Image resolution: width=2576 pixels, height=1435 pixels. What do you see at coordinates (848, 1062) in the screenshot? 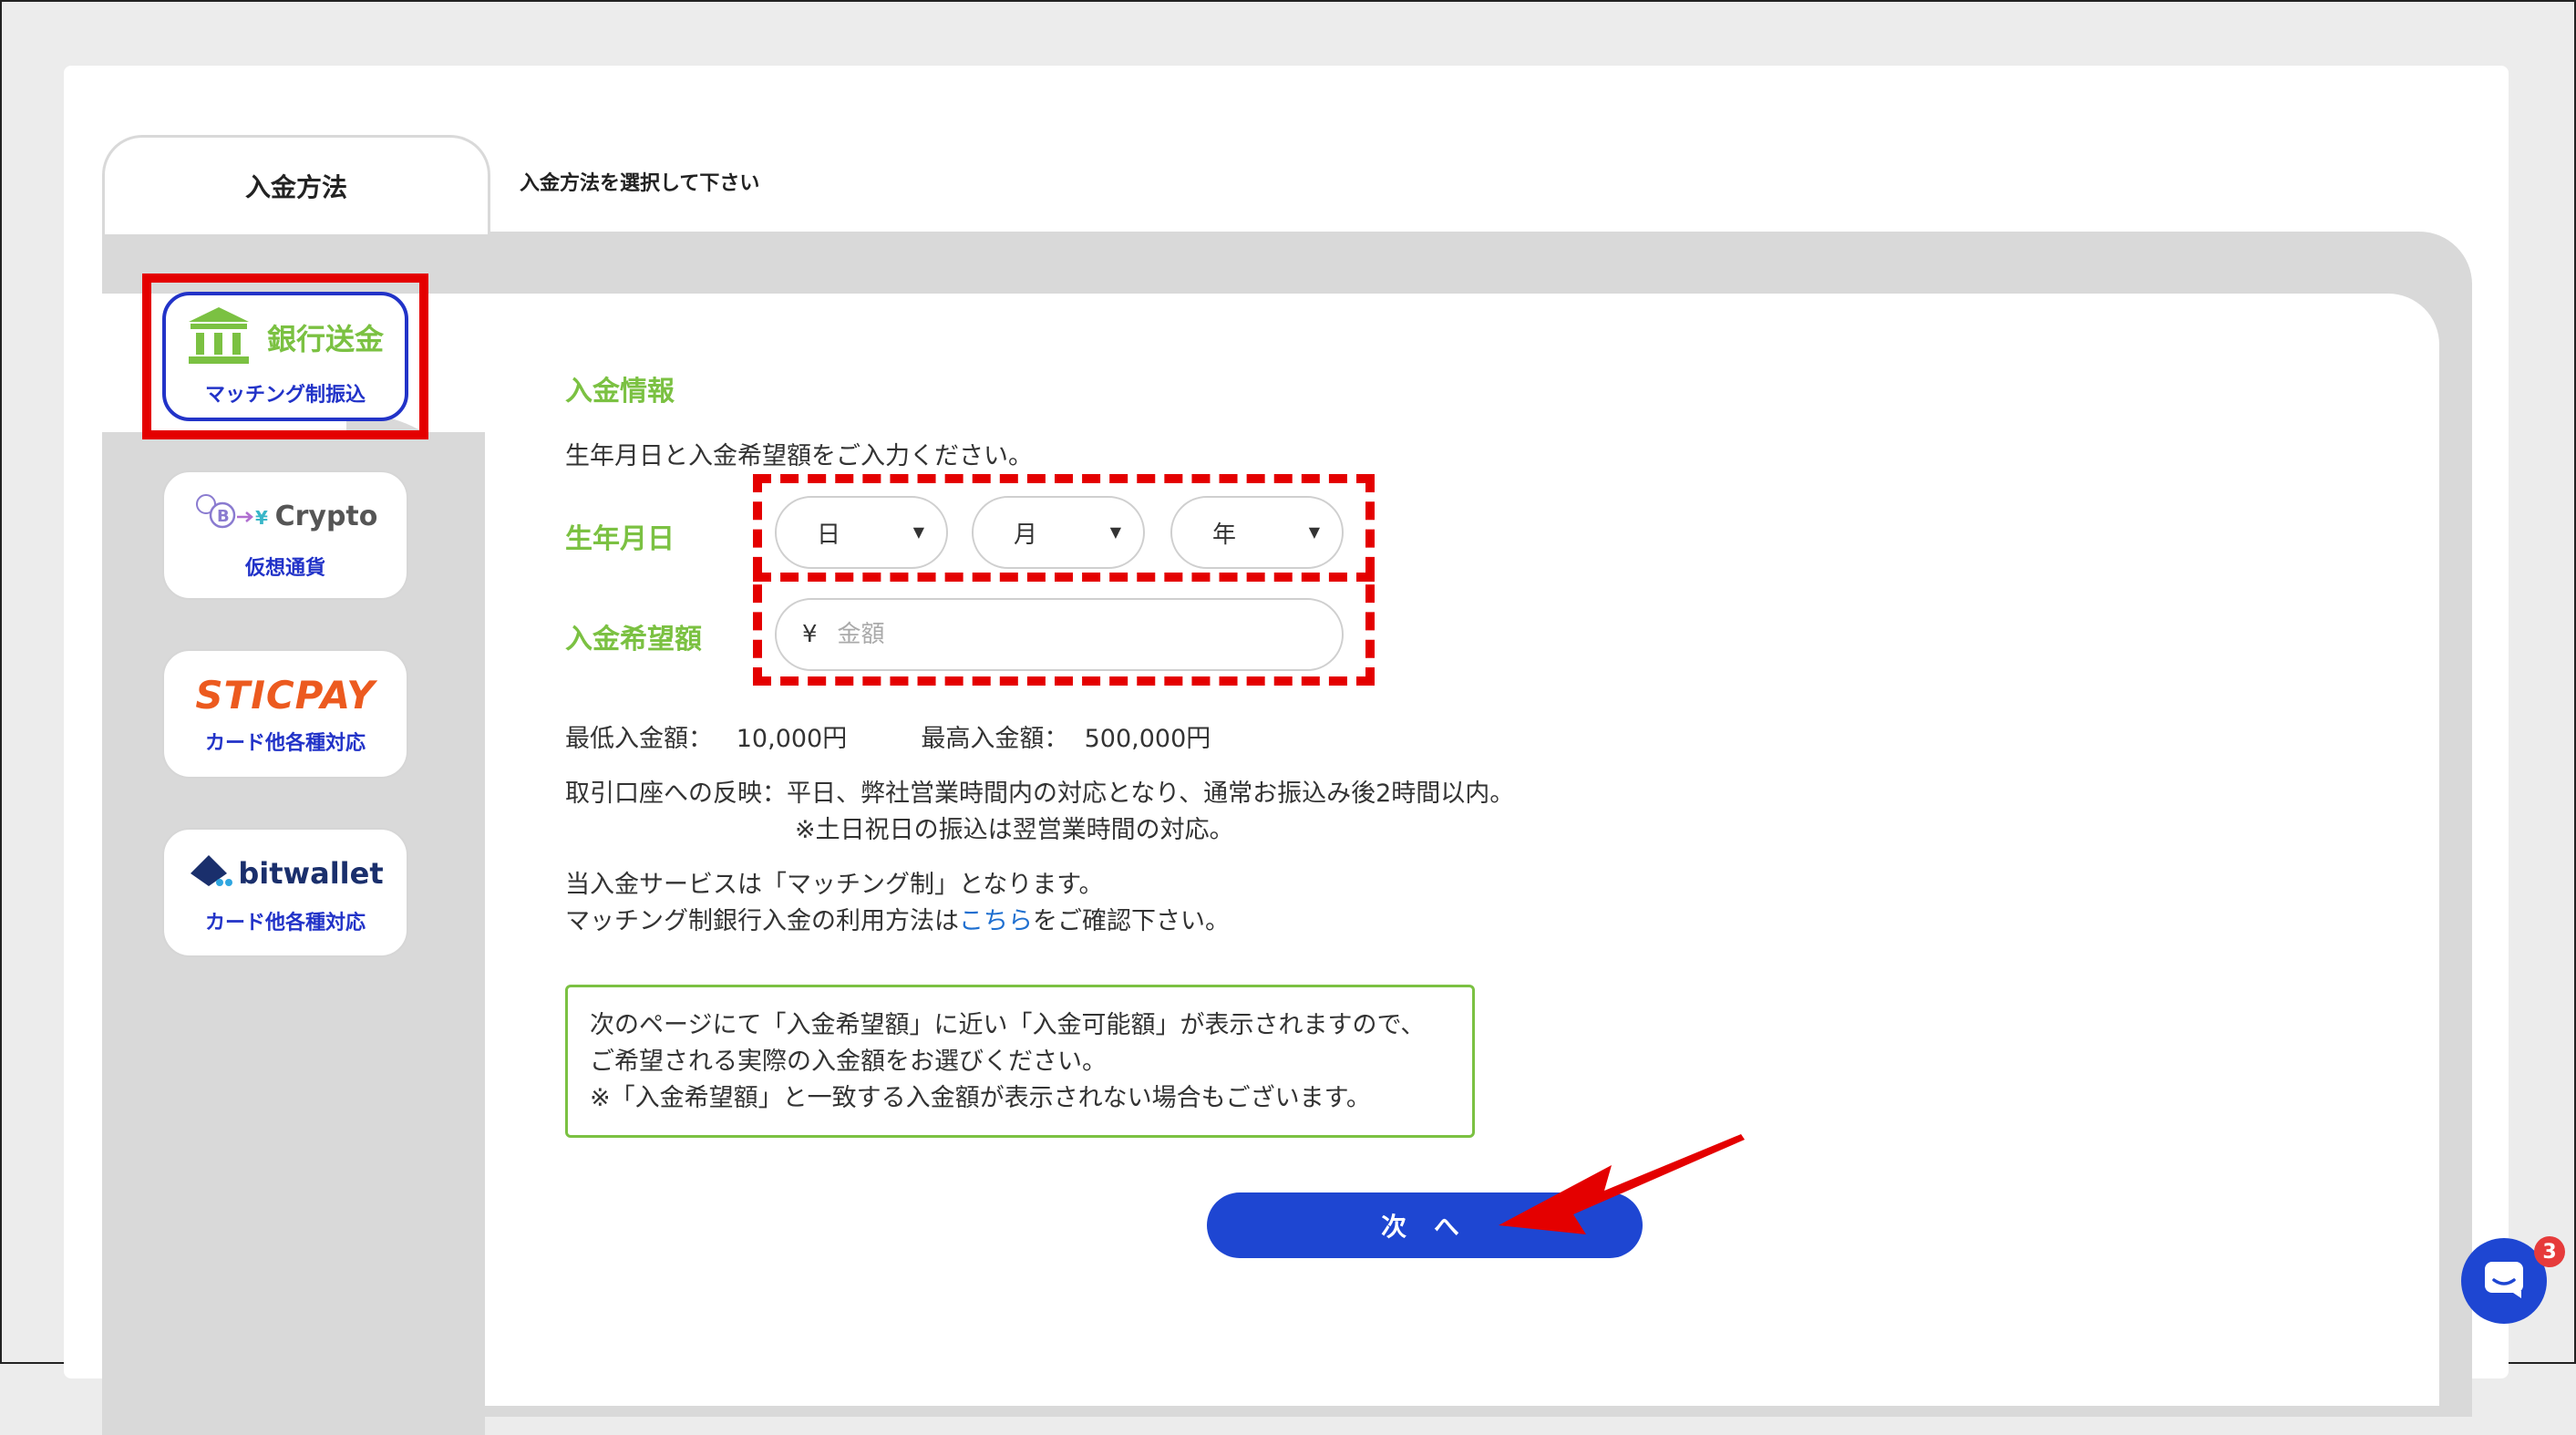
I see `notice-line-2: ご希望される実際の入金額をお選びください。` at bounding box center [848, 1062].